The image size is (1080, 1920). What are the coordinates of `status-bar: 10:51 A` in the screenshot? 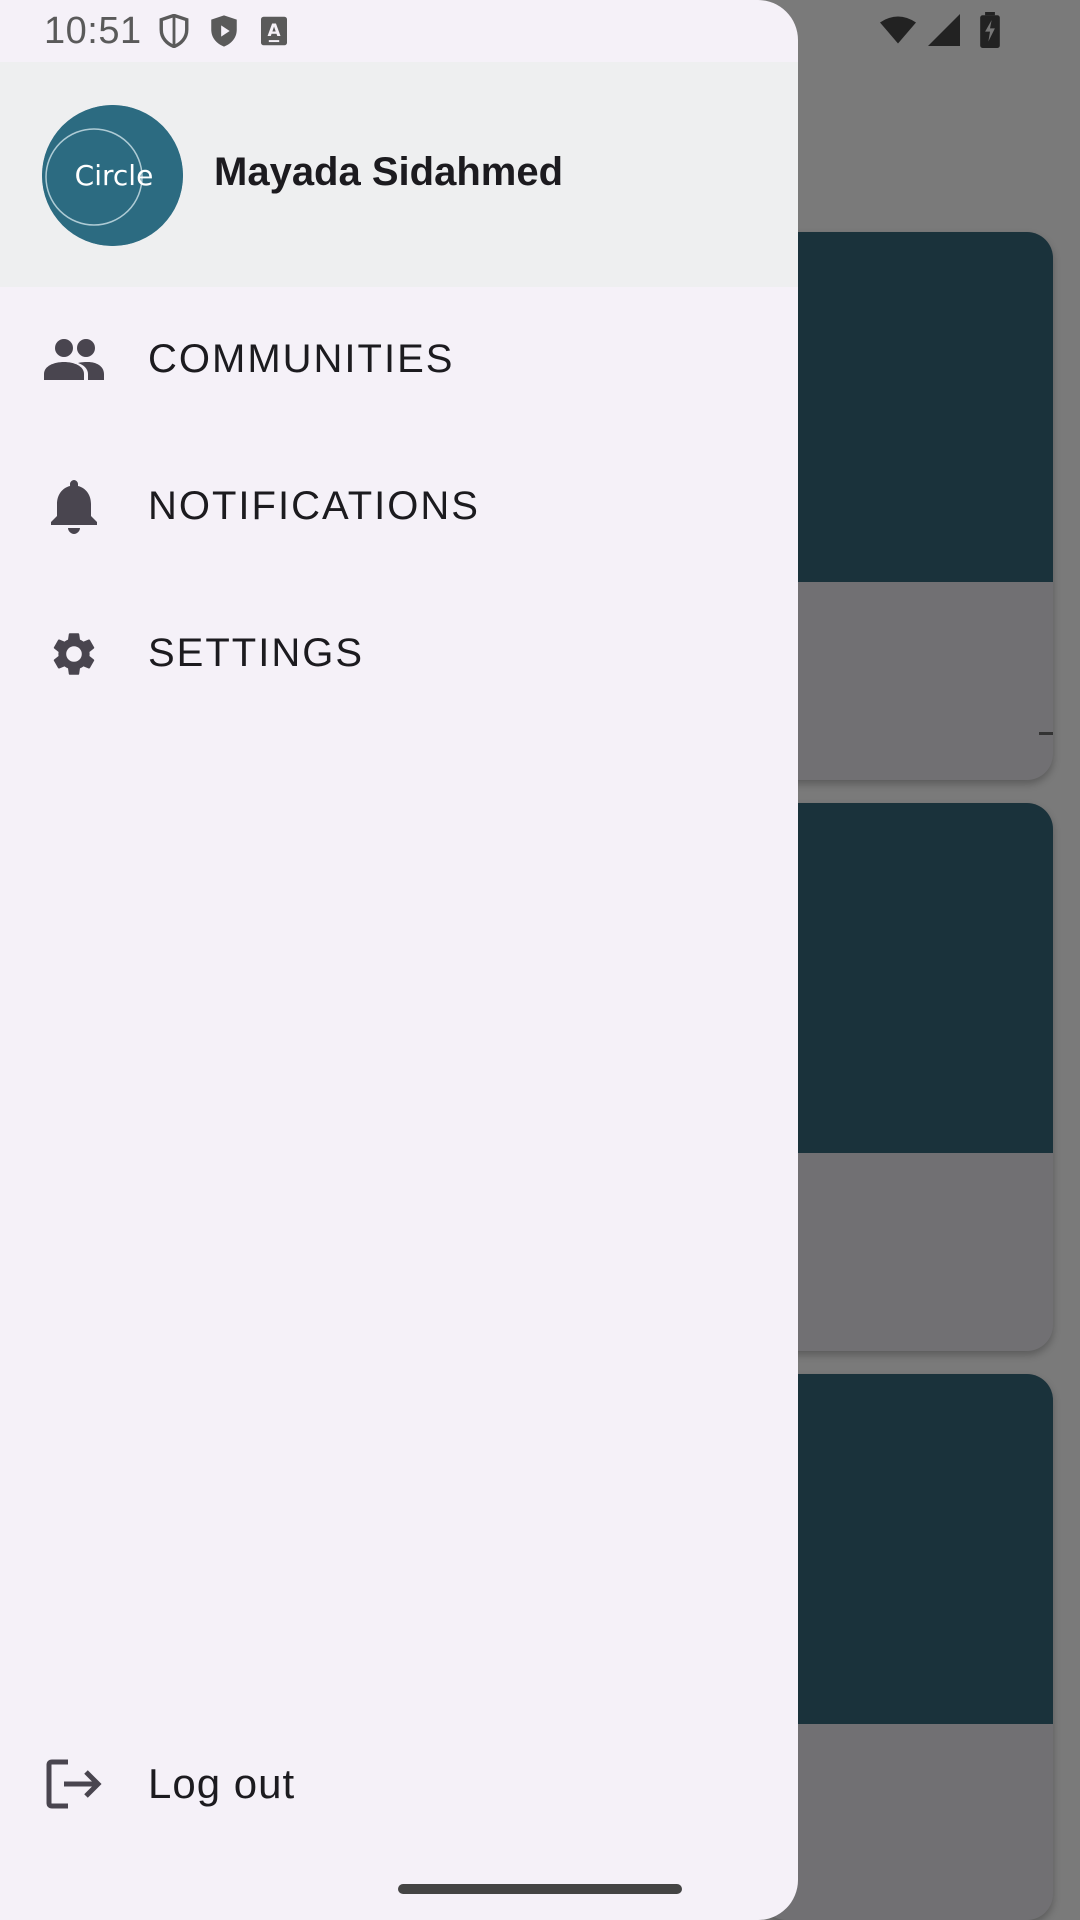 It's located at (399, 31).